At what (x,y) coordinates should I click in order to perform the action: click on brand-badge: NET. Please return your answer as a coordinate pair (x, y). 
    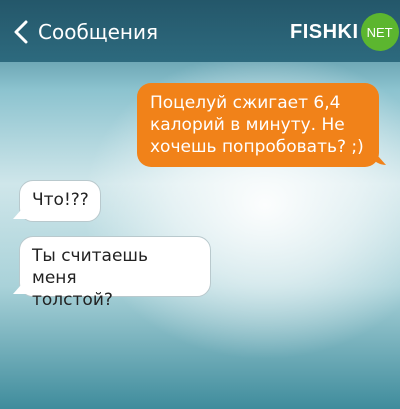
    Looking at the image, I should click on (379, 32).